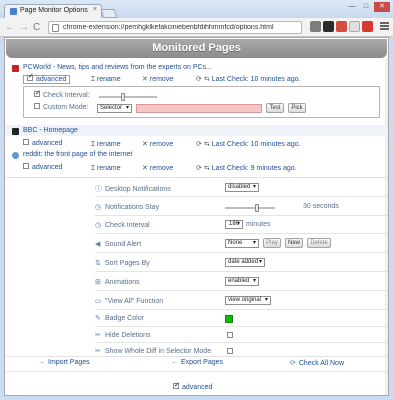 This screenshot has width=393, height=400. What do you see at coordinates (24, 27) in the screenshot?
I see `forward-arrow-icon: →` at bounding box center [24, 27].